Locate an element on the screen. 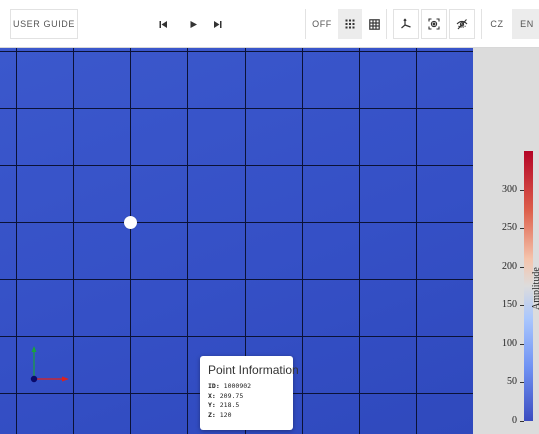  dot-grid-icon is located at coordinates (350, 24).